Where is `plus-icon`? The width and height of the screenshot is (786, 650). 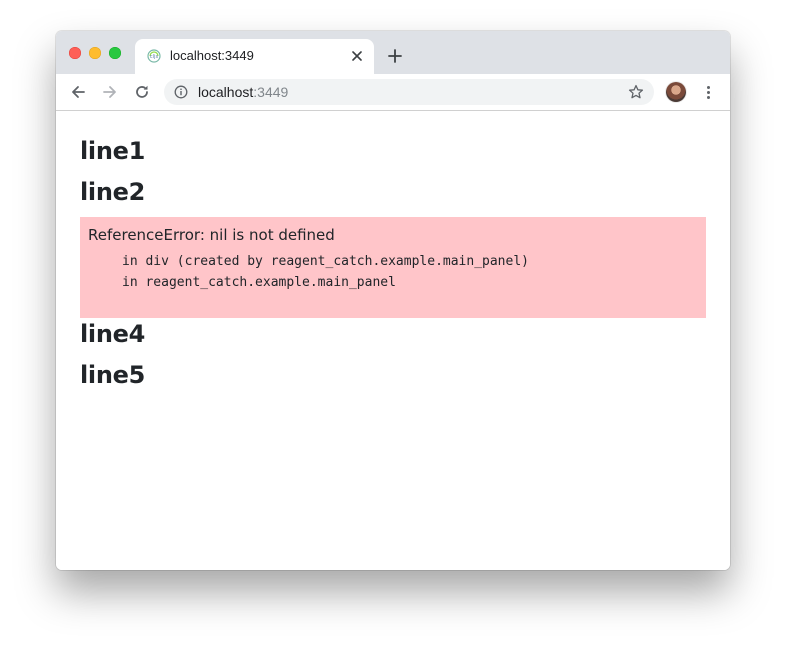 plus-icon is located at coordinates (395, 56).